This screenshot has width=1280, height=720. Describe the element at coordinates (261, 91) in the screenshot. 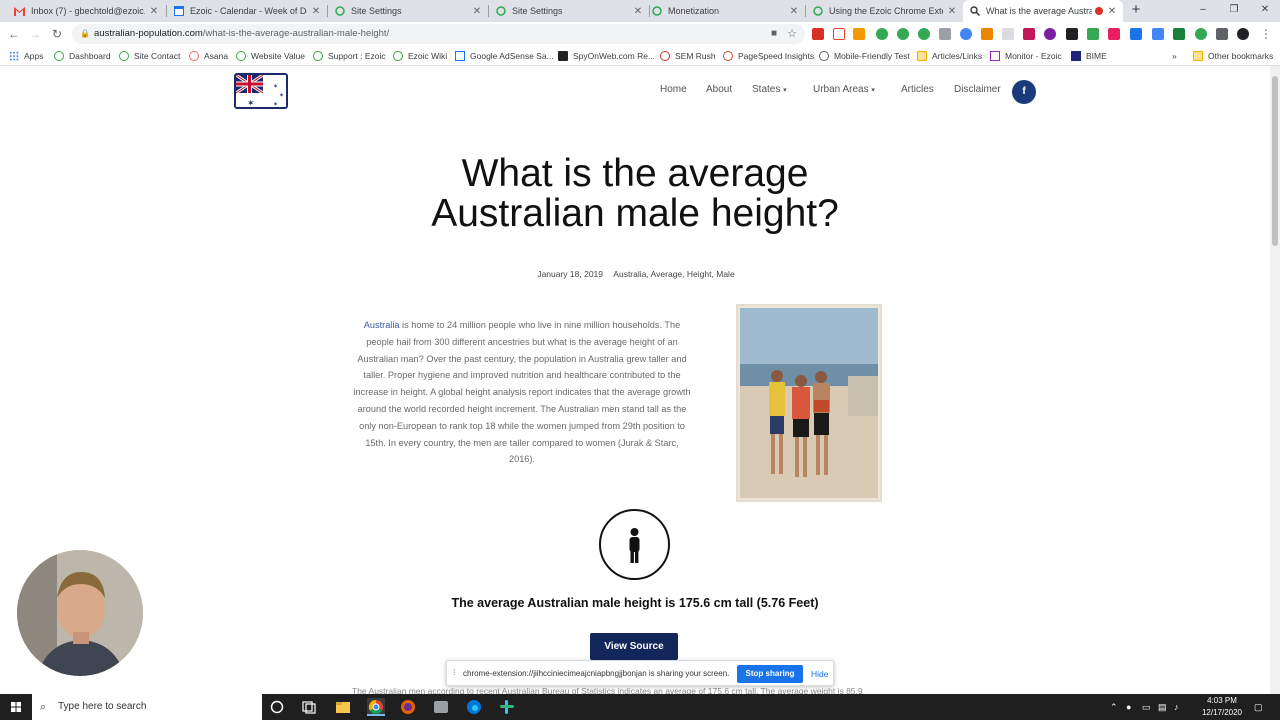

I see `site-logo: ✶ ✶ ✶ ✶` at that location.